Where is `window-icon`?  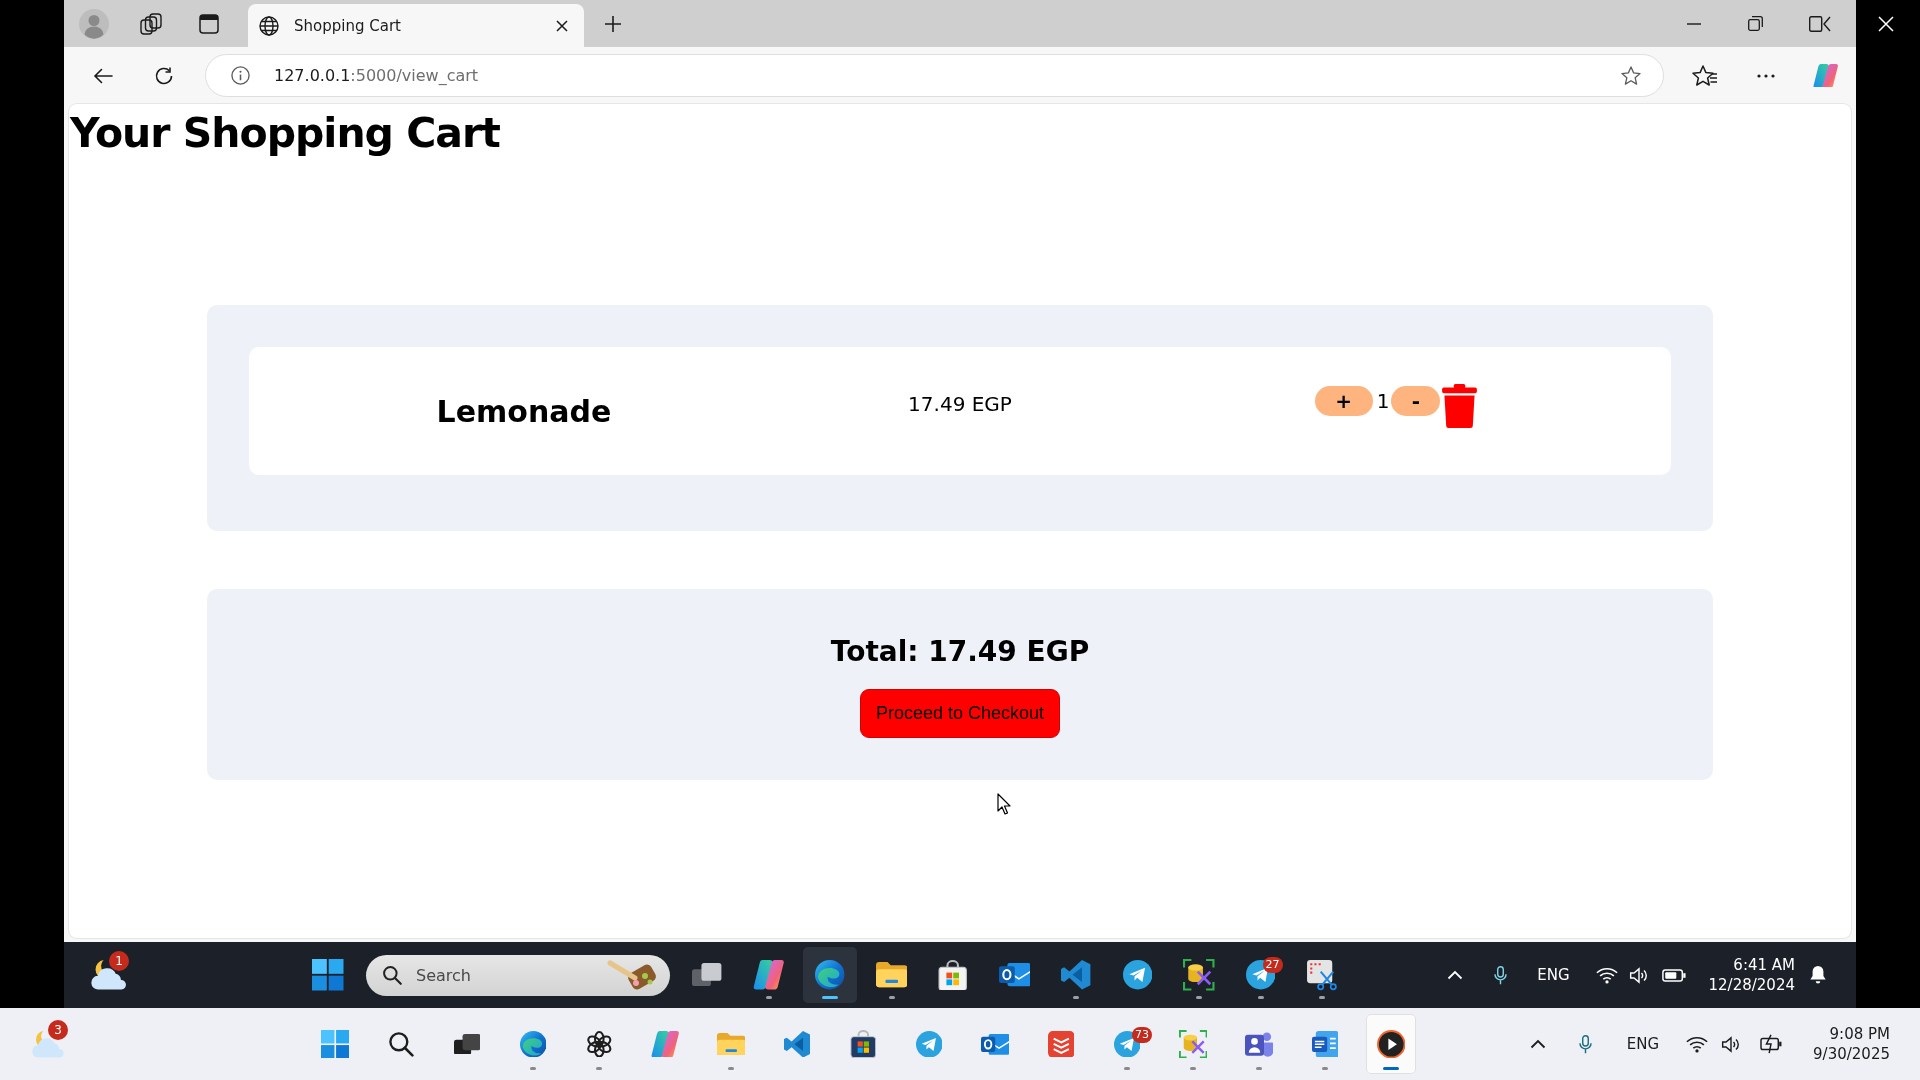
window-icon is located at coordinates (209, 23).